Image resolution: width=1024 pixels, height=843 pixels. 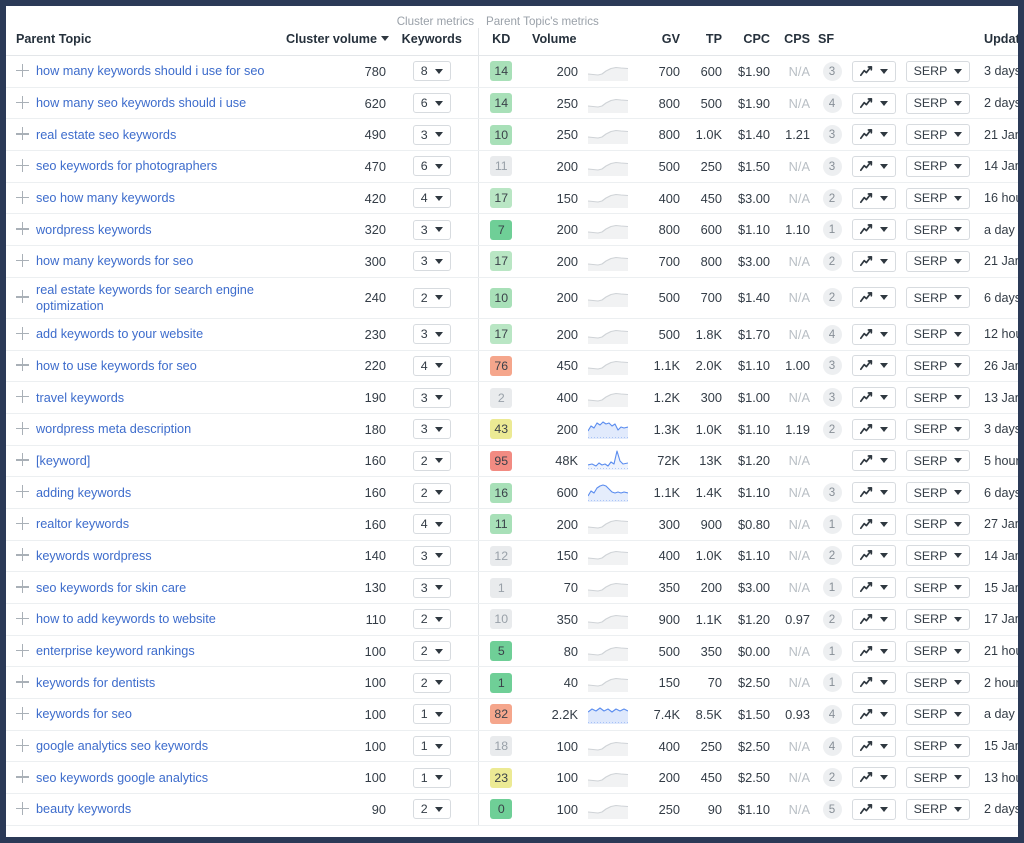 What do you see at coordinates (83, 493) in the screenshot?
I see `parent-topic-link: adding keywords` at bounding box center [83, 493].